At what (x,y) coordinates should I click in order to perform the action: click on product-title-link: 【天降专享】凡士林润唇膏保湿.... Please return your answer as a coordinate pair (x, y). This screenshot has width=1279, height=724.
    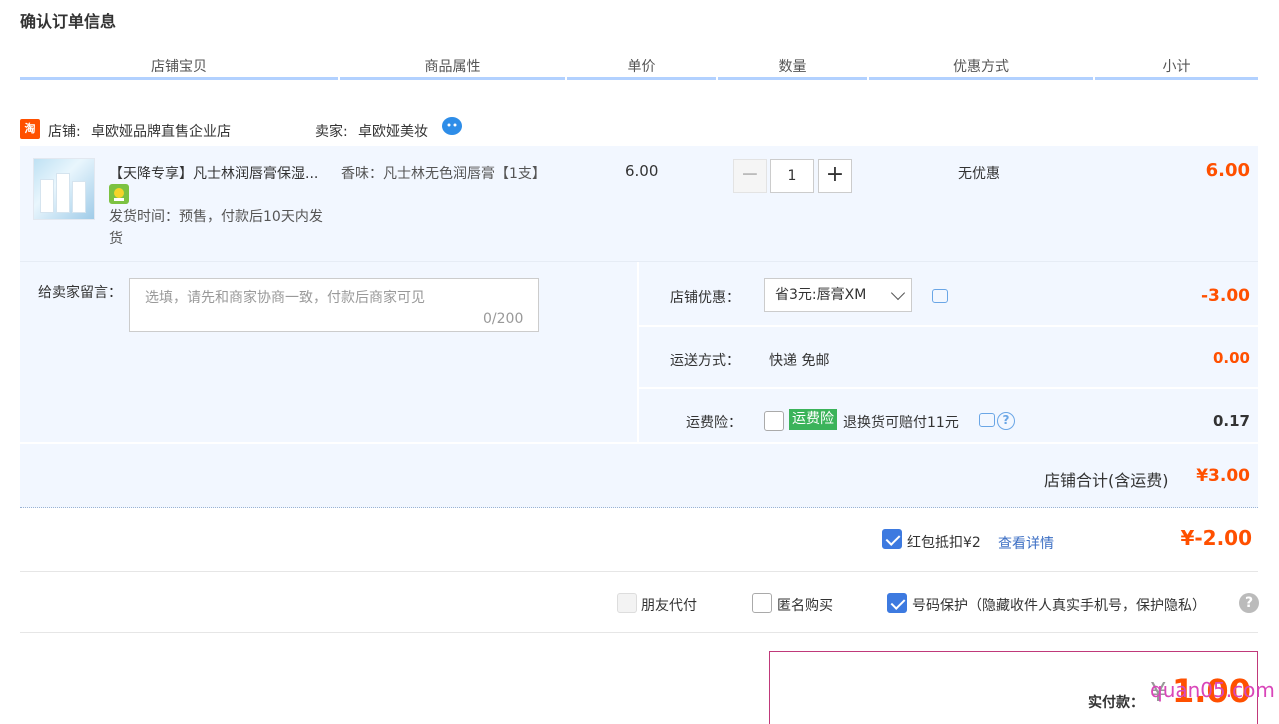
    Looking at the image, I should click on (223, 173).